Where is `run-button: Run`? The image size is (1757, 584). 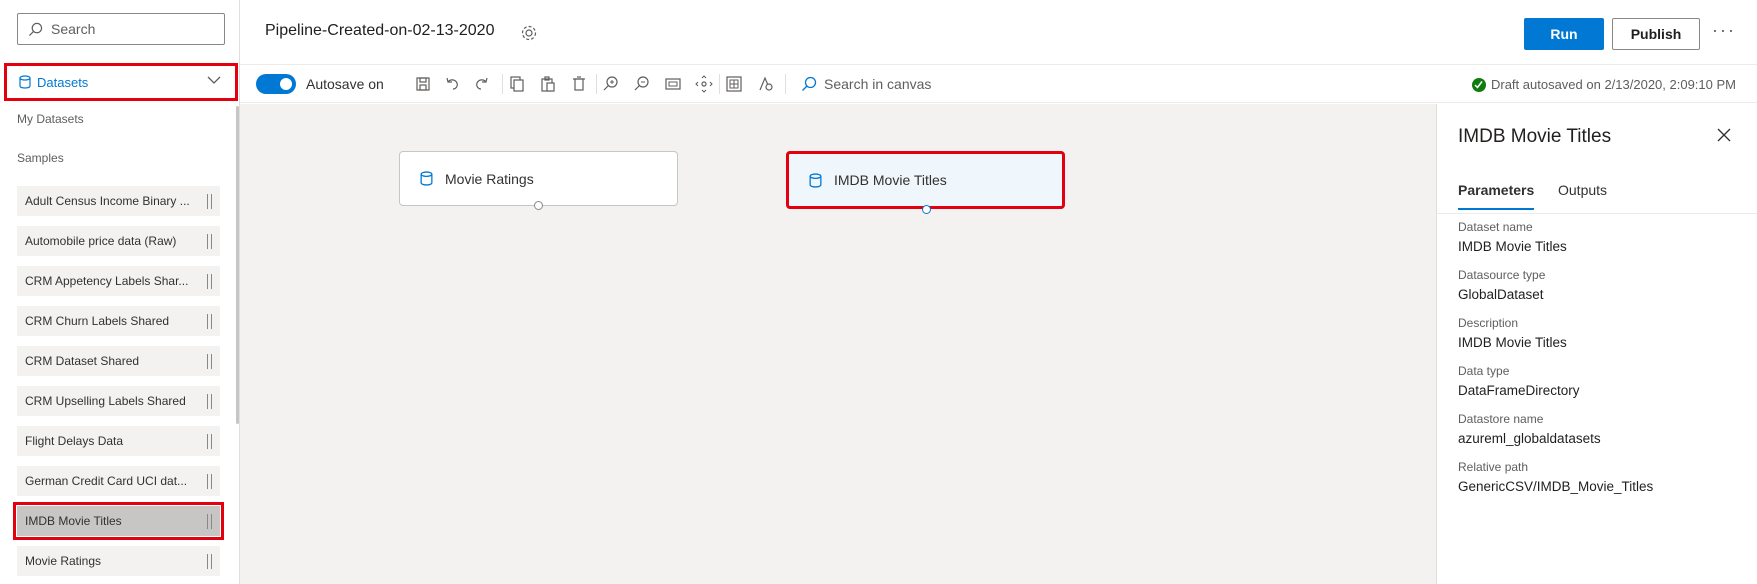 run-button: Run is located at coordinates (1564, 34).